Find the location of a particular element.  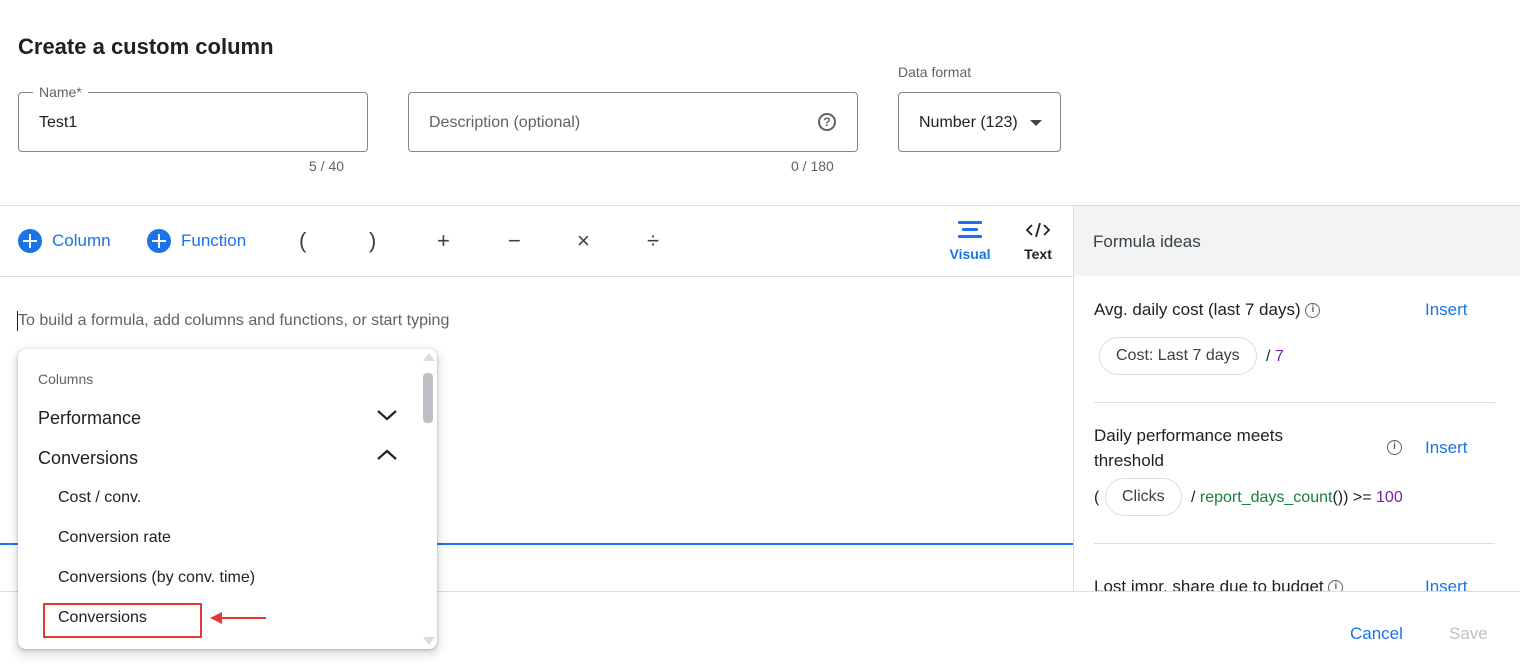

data-format-value: Number (123) is located at coordinates (968, 122).